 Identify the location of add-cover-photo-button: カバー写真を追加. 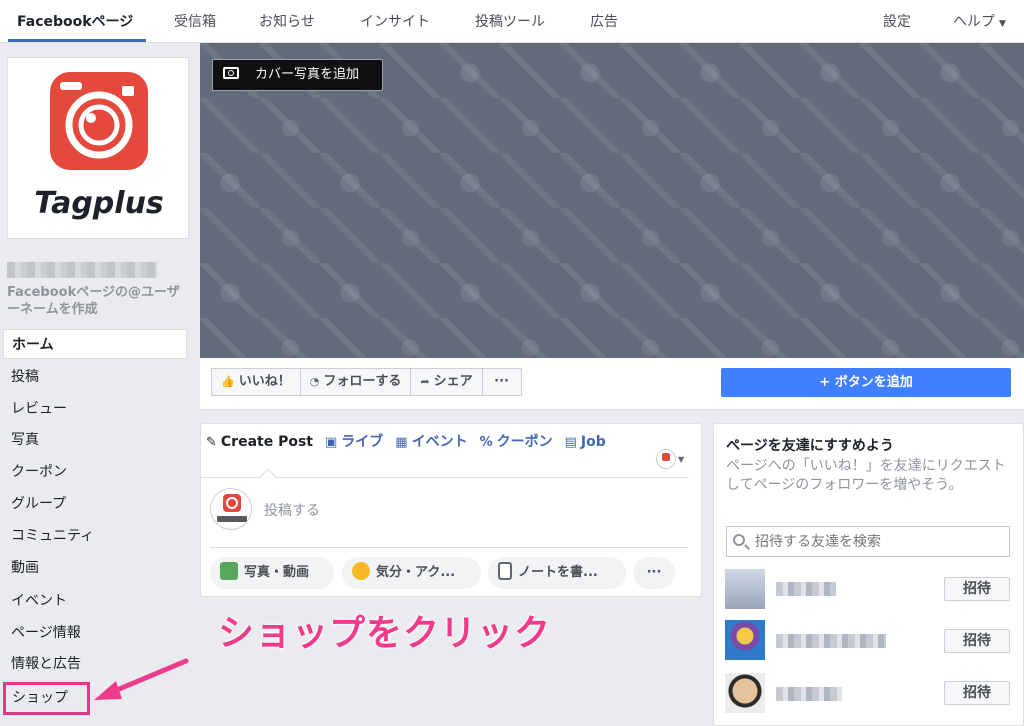
(297, 75).